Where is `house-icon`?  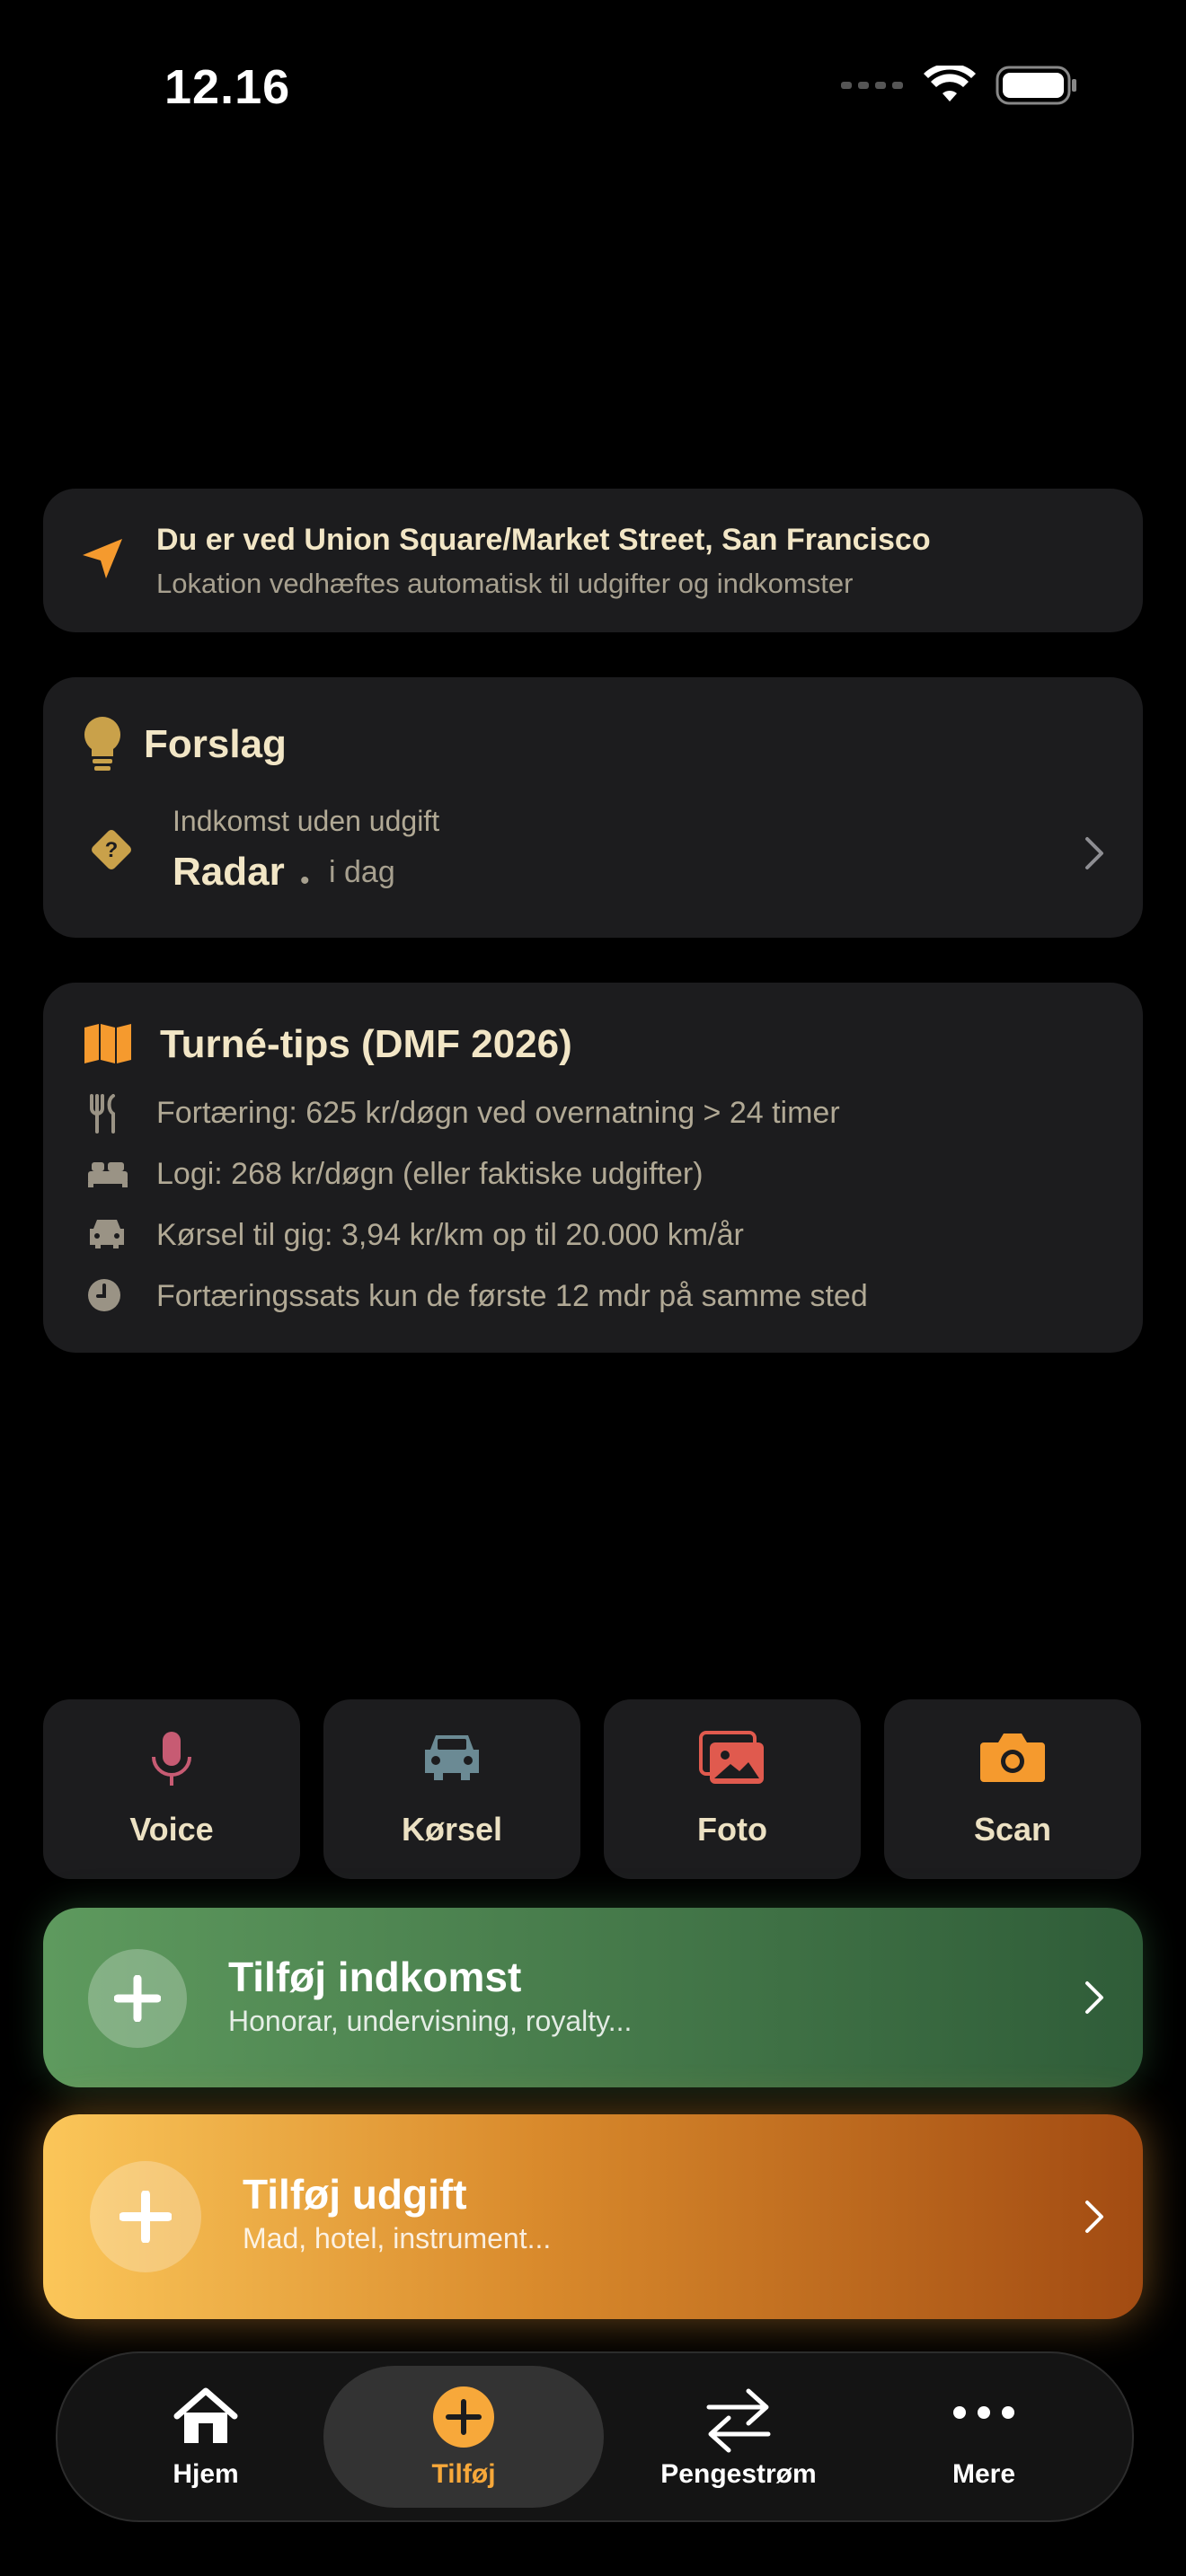
house-icon is located at coordinates (205, 2415).